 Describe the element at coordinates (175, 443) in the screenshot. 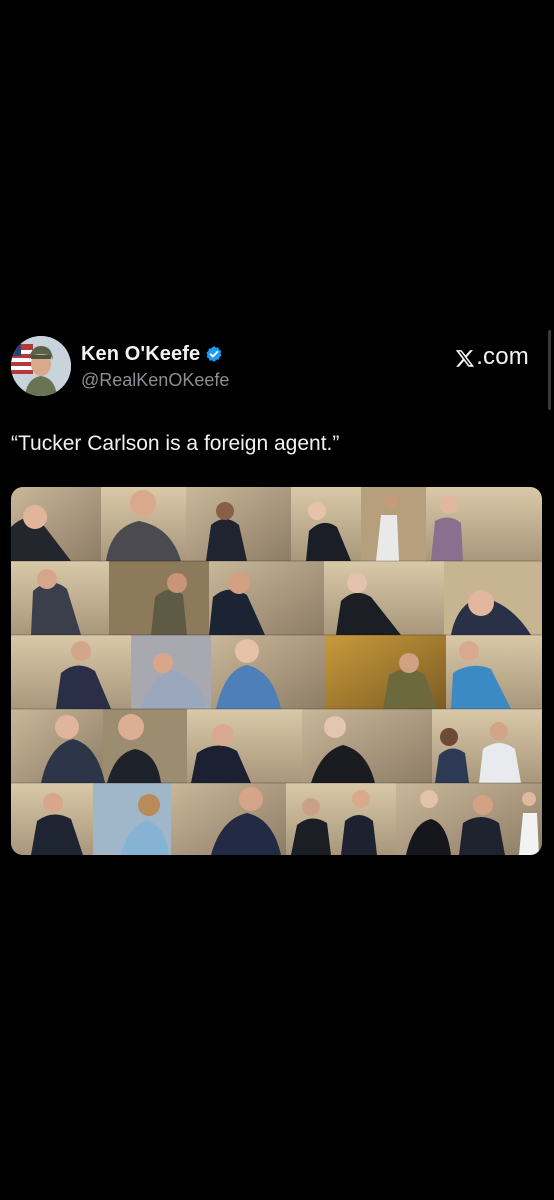

I see `tweet-text: “Tucker Carlson is a foreign agent.”` at that location.